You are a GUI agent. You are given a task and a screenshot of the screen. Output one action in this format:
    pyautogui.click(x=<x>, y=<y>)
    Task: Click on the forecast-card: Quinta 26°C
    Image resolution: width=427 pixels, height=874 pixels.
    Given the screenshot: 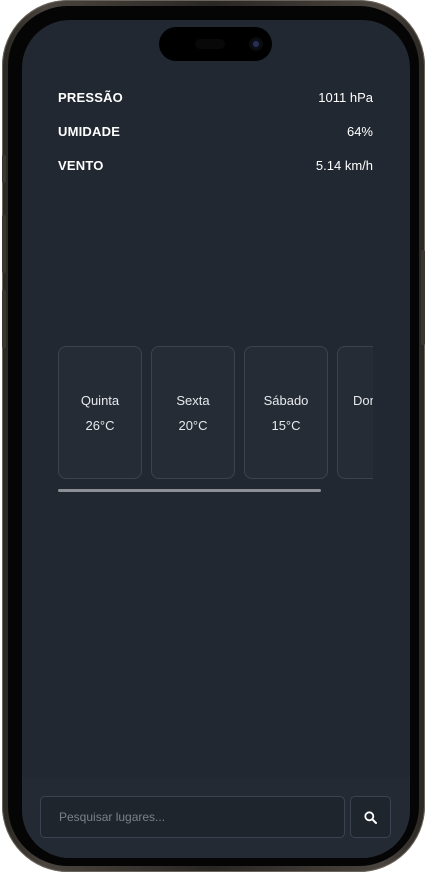 What is the action you would take?
    pyautogui.click(x=100, y=412)
    